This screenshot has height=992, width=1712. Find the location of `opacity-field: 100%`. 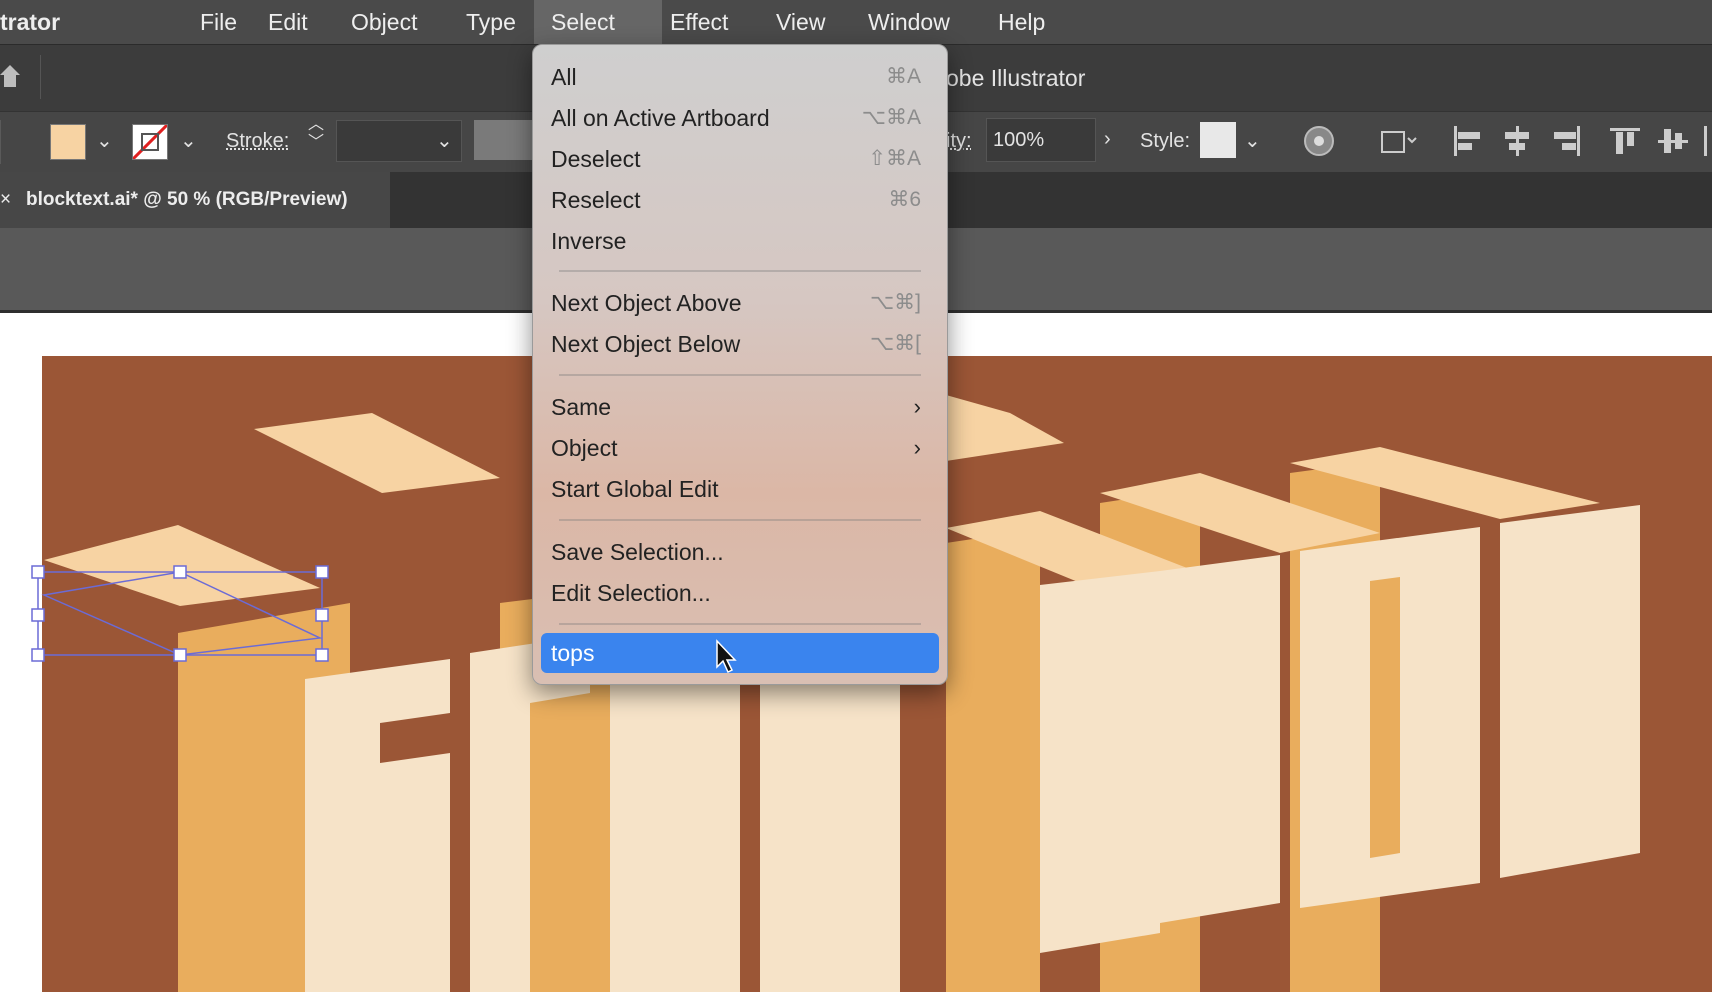

opacity-field: 100% is located at coordinates (1041, 140).